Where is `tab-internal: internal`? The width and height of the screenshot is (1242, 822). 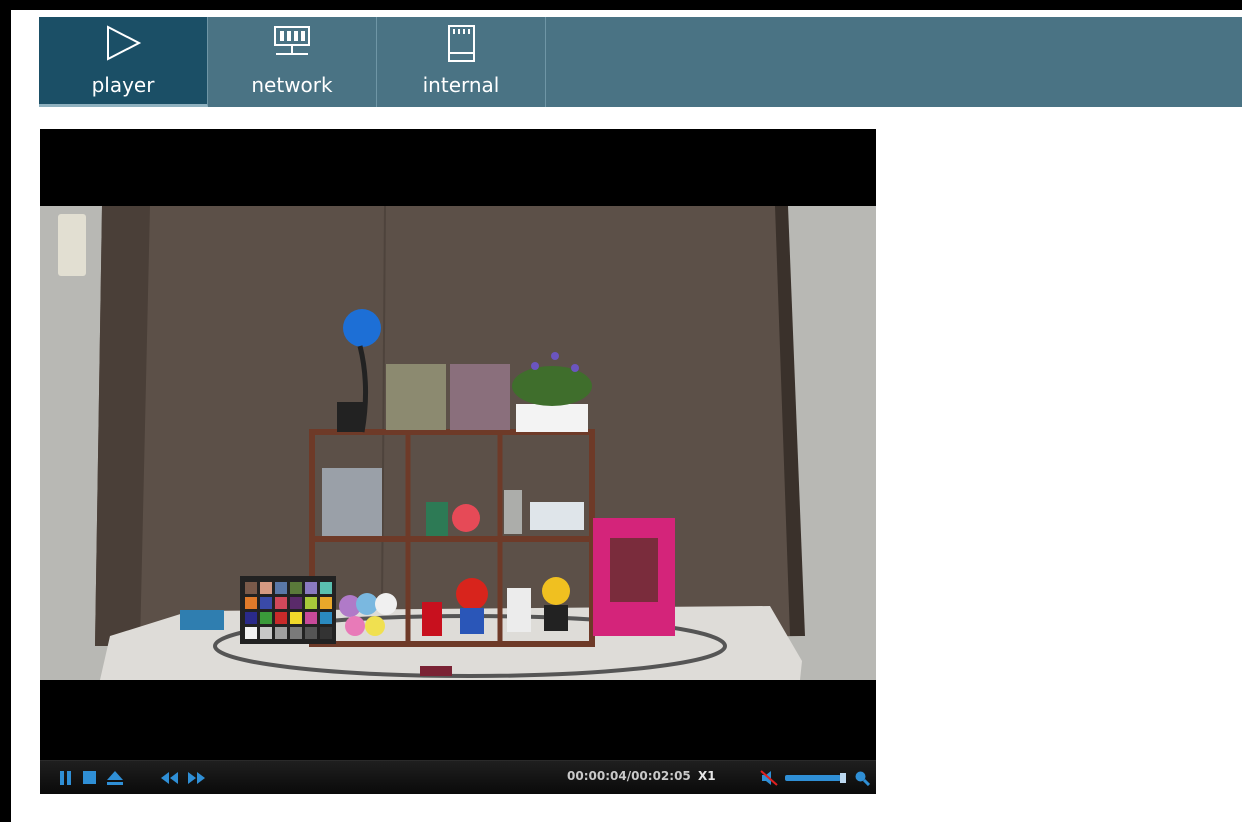 tab-internal: internal is located at coordinates (461, 62).